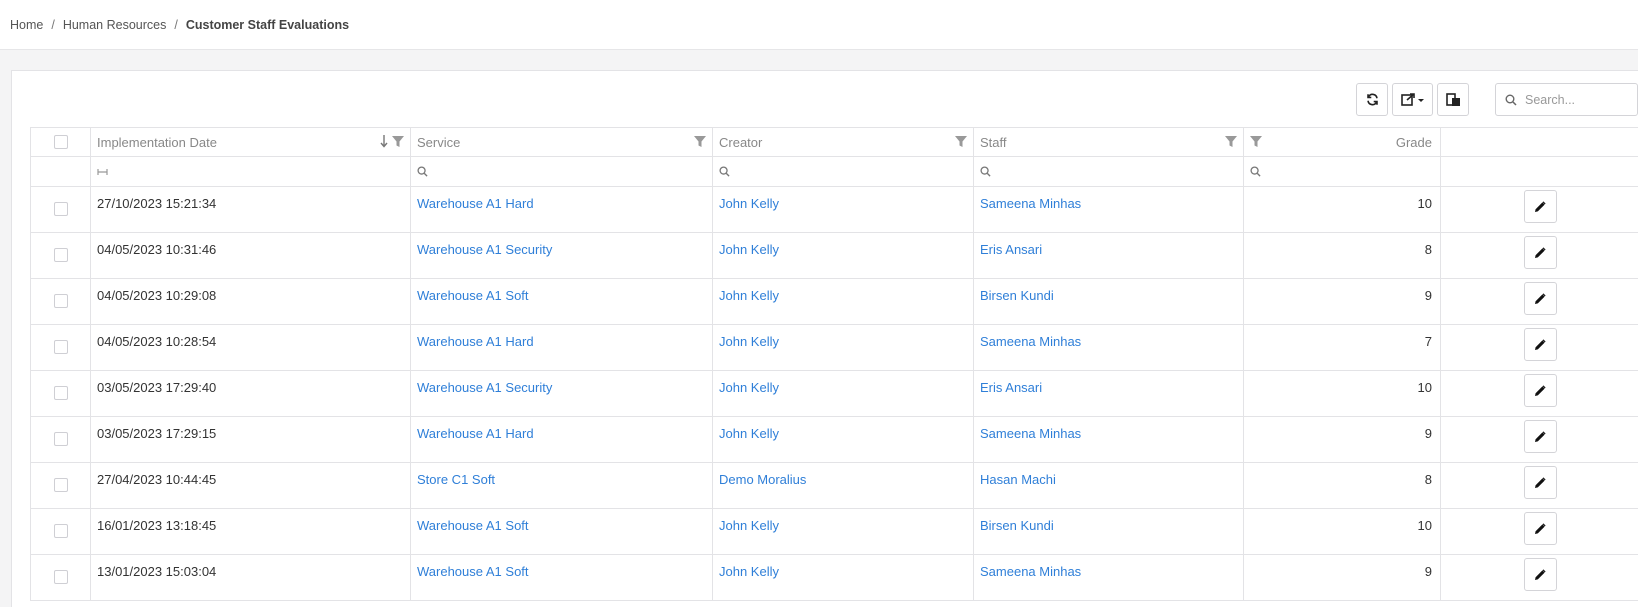 This screenshot has height=607, width=1638. What do you see at coordinates (843, 142) in the screenshot?
I see `column-header-creator: Creator` at bounding box center [843, 142].